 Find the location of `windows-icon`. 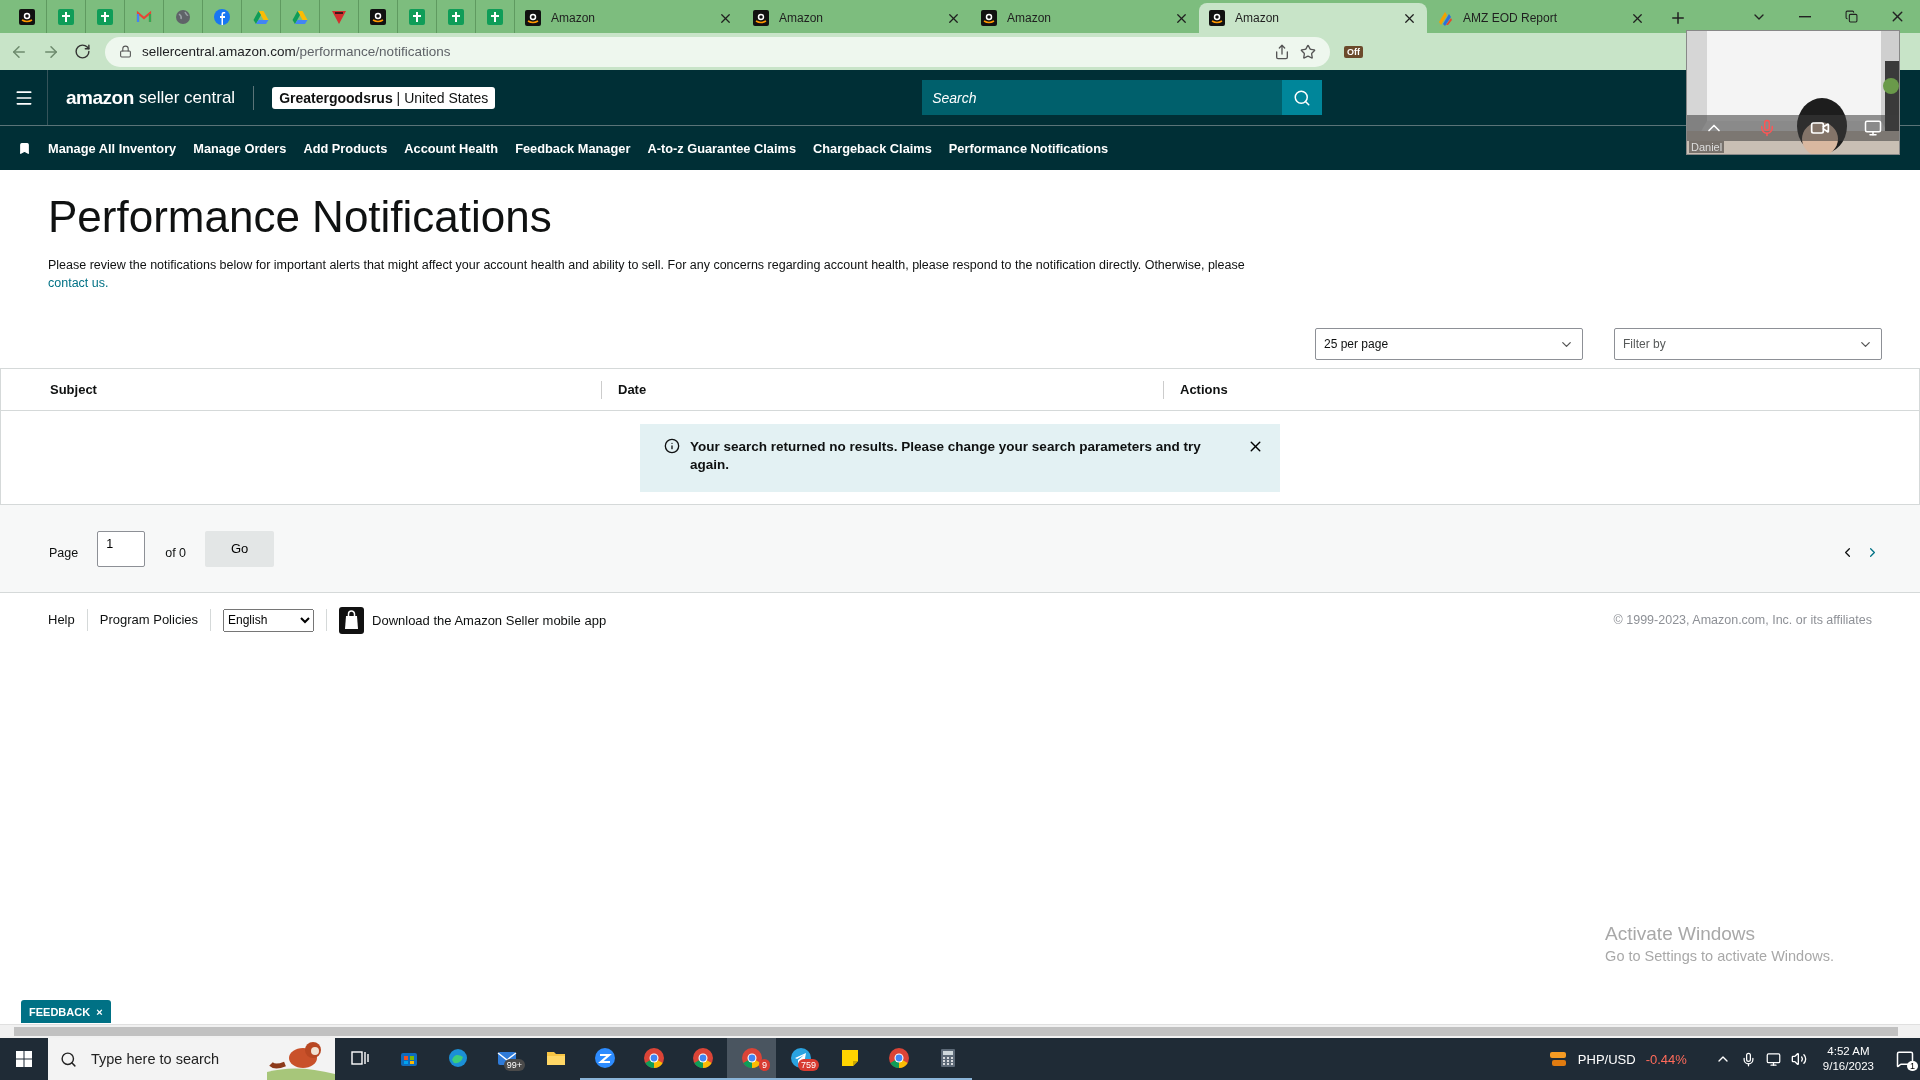

windows-icon is located at coordinates (24, 1059).